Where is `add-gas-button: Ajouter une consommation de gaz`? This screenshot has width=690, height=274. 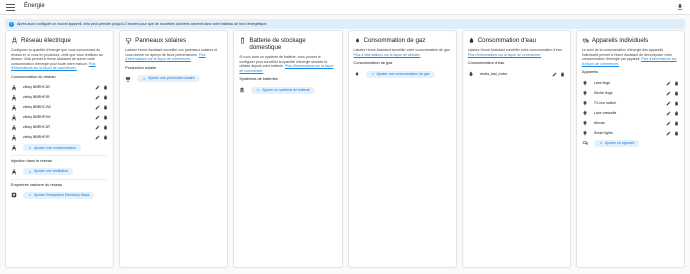 add-gas-button: Ajouter une consommation de gaz is located at coordinates (400, 74).